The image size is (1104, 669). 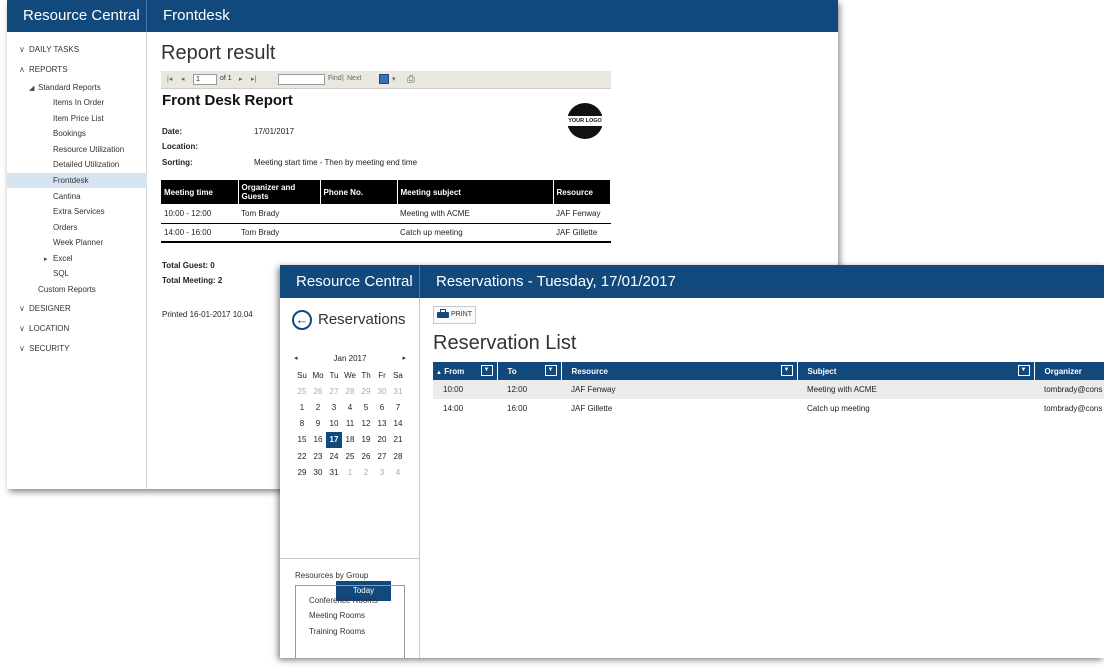 What do you see at coordinates (88, 149) in the screenshot?
I see `sidebar-item-resource-utilization: Resource Utilization` at bounding box center [88, 149].